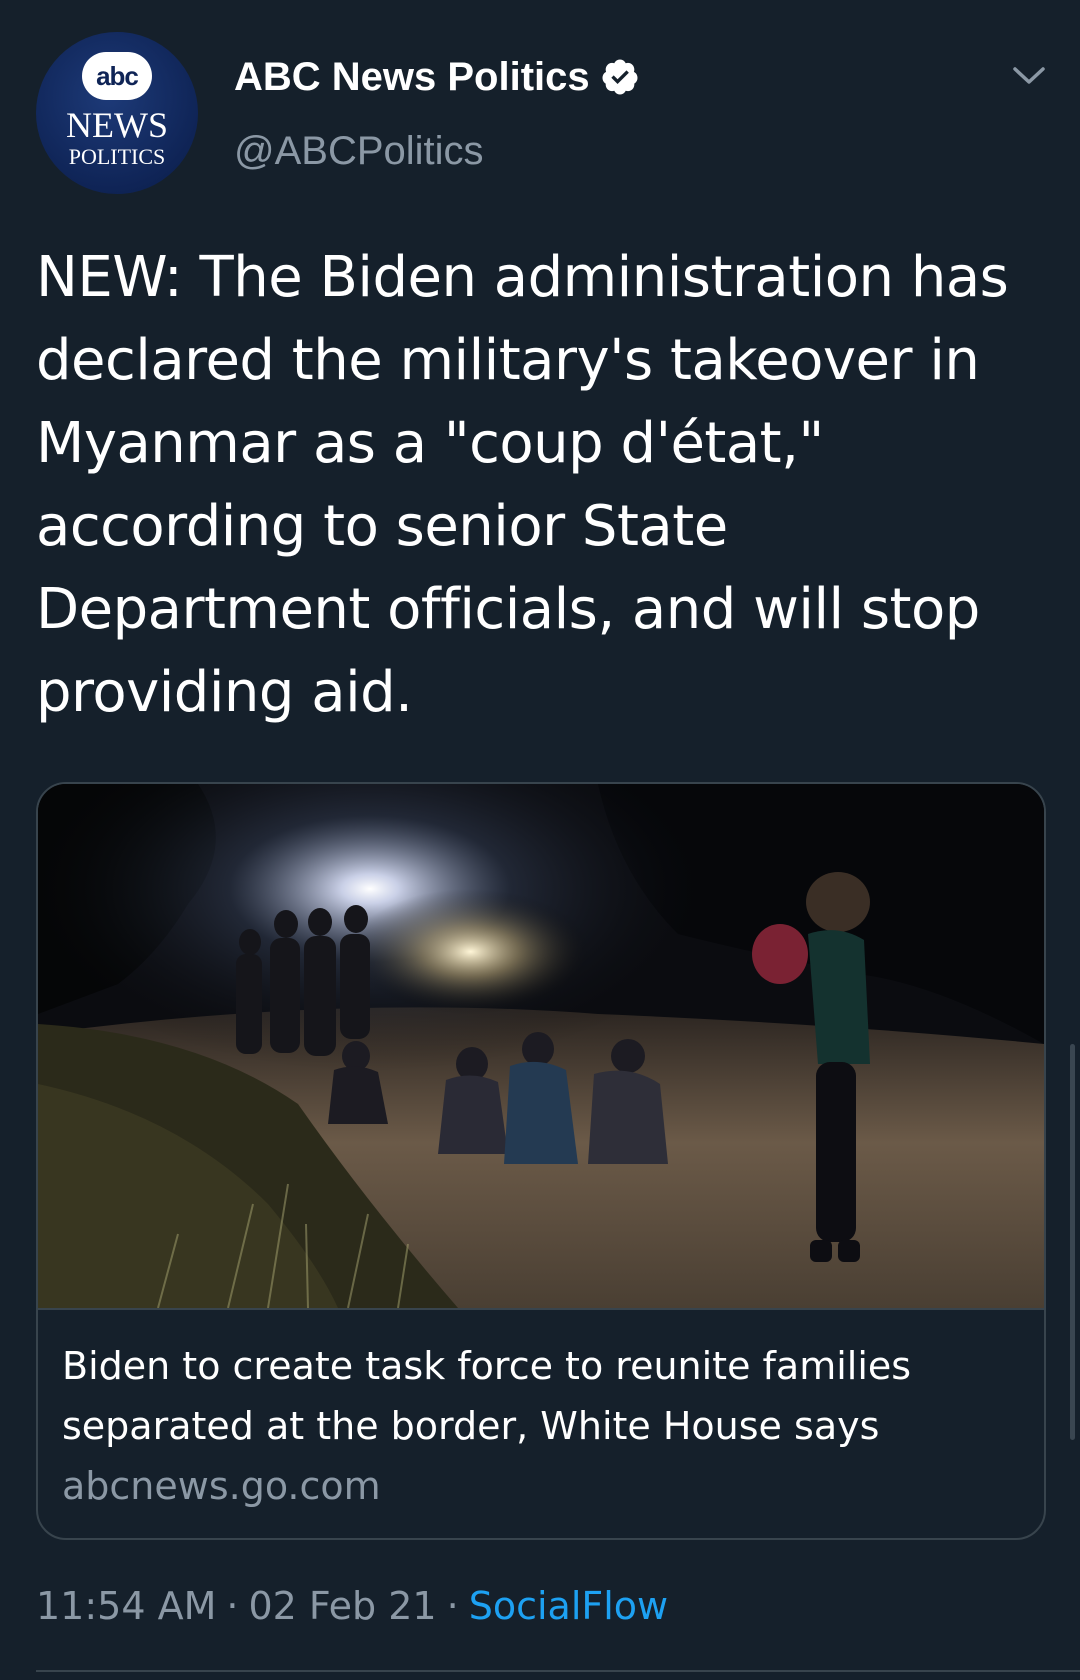 The image size is (1080, 1680). Describe the element at coordinates (412, 77) in the screenshot. I see `display-name-label: ABC News Politics` at that location.